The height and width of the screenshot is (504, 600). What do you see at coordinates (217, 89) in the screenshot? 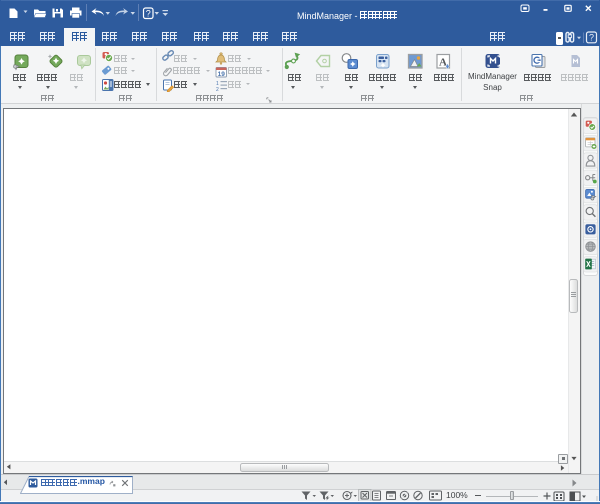
I see `svg-text: 2` at bounding box center [217, 89].